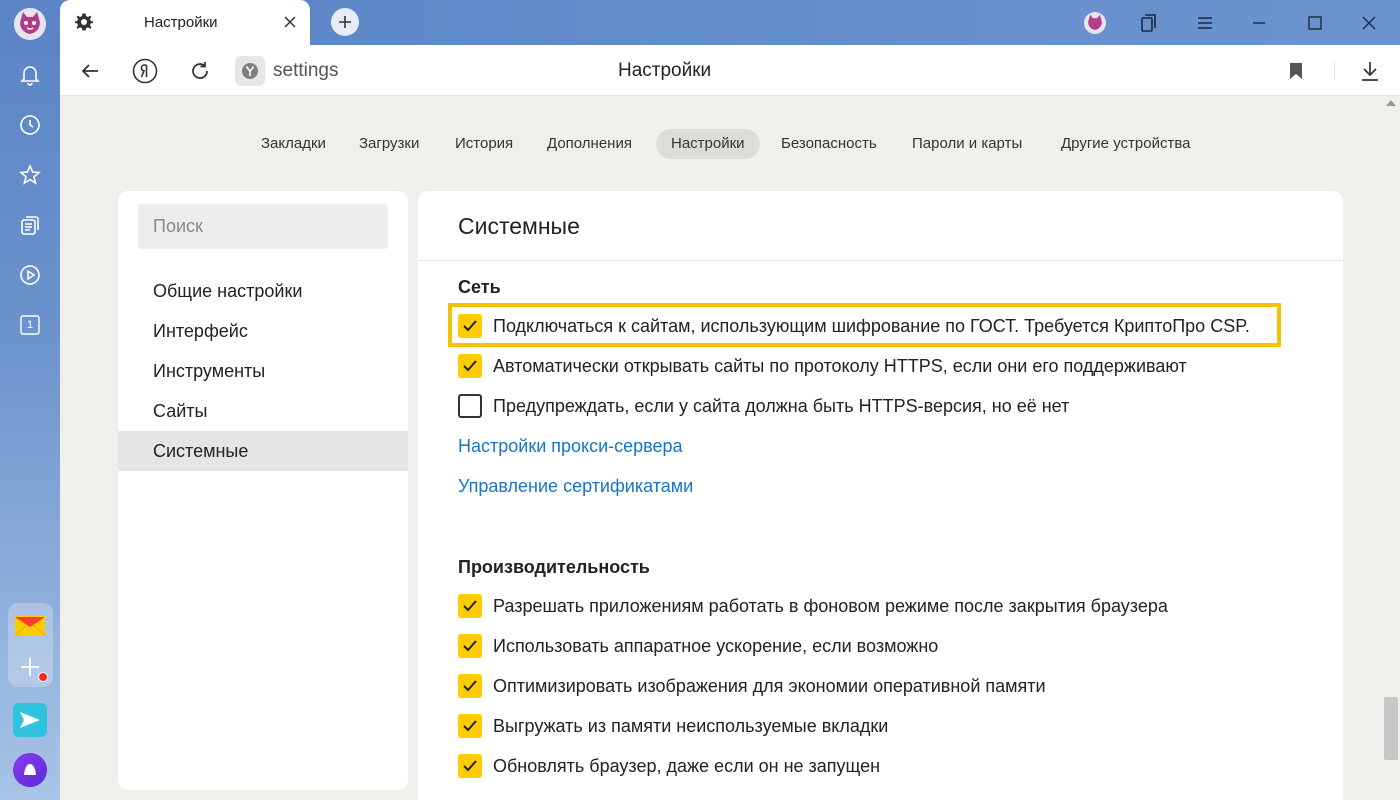 Image resolution: width=1400 pixels, height=800 pixels. What do you see at coordinates (1391, 448) in the screenshot?
I see `page-scrollbar` at bounding box center [1391, 448].